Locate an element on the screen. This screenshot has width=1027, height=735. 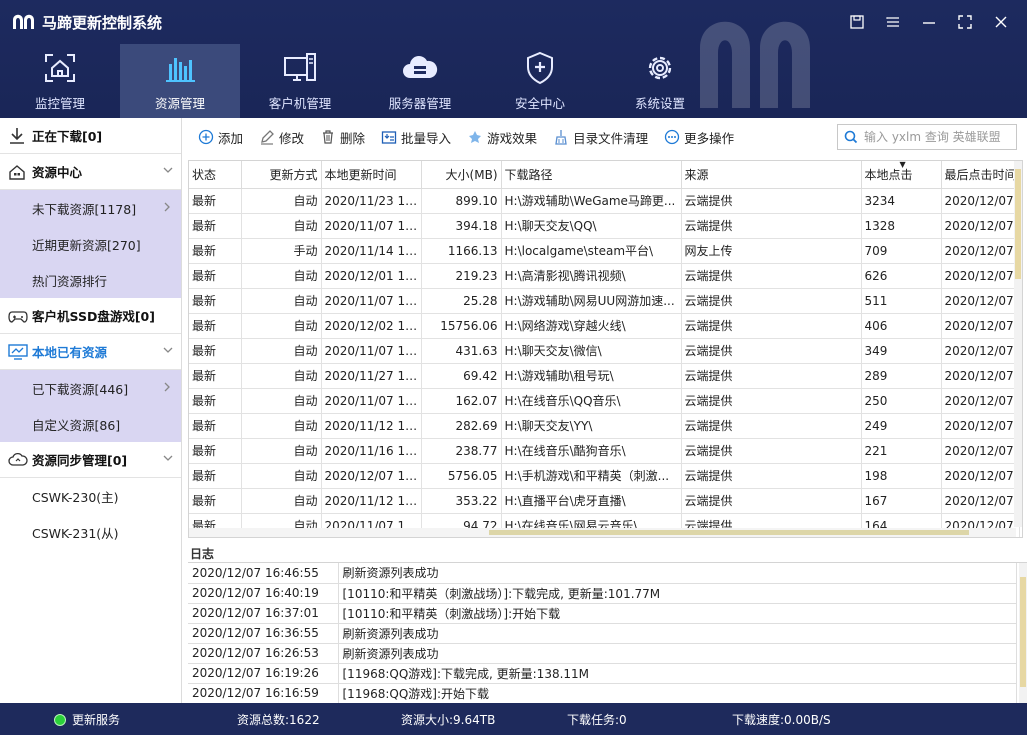
col-header-download-path: 下载路径 is located at coordinates (591, 175).